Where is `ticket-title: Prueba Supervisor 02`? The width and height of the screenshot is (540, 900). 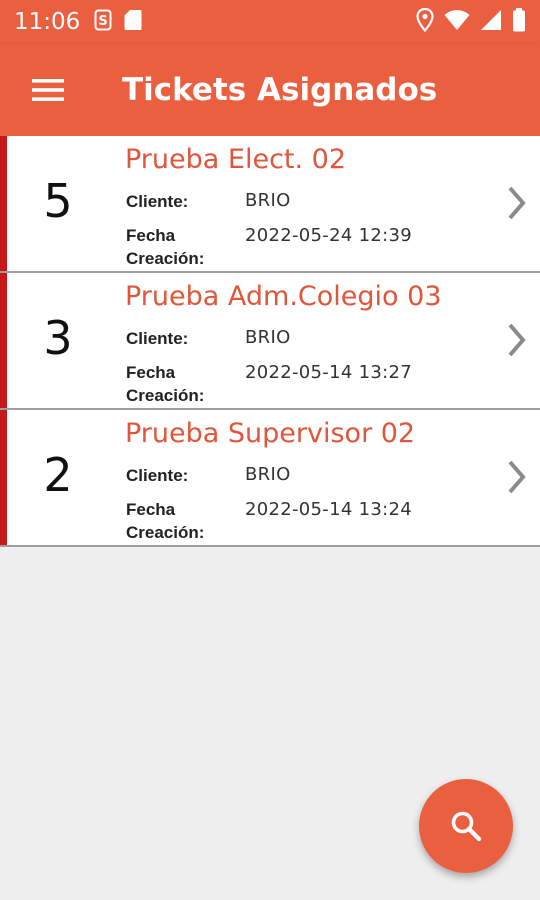
ticket-title: Prueba Supervisor 02 is located at coordinates (270, 433).